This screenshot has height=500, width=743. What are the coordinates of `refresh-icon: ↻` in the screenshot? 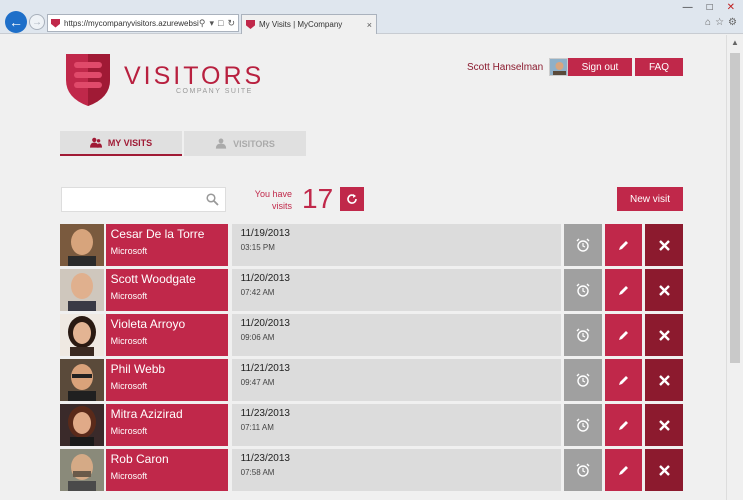 It's located at (231, 23).